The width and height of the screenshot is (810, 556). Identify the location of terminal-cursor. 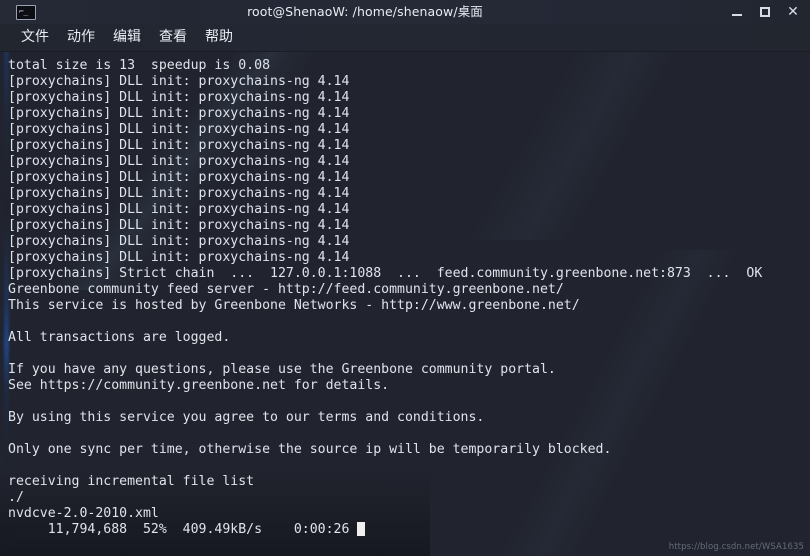
(361, 529).